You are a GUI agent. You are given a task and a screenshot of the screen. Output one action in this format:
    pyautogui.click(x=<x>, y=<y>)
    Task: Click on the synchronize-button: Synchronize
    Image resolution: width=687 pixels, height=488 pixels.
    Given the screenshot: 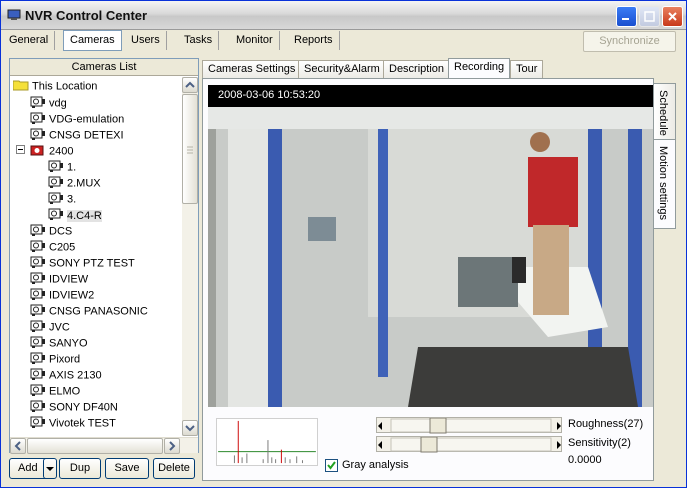 What is the action you would take?
    pyautogui.click(x=629, y=41)
    